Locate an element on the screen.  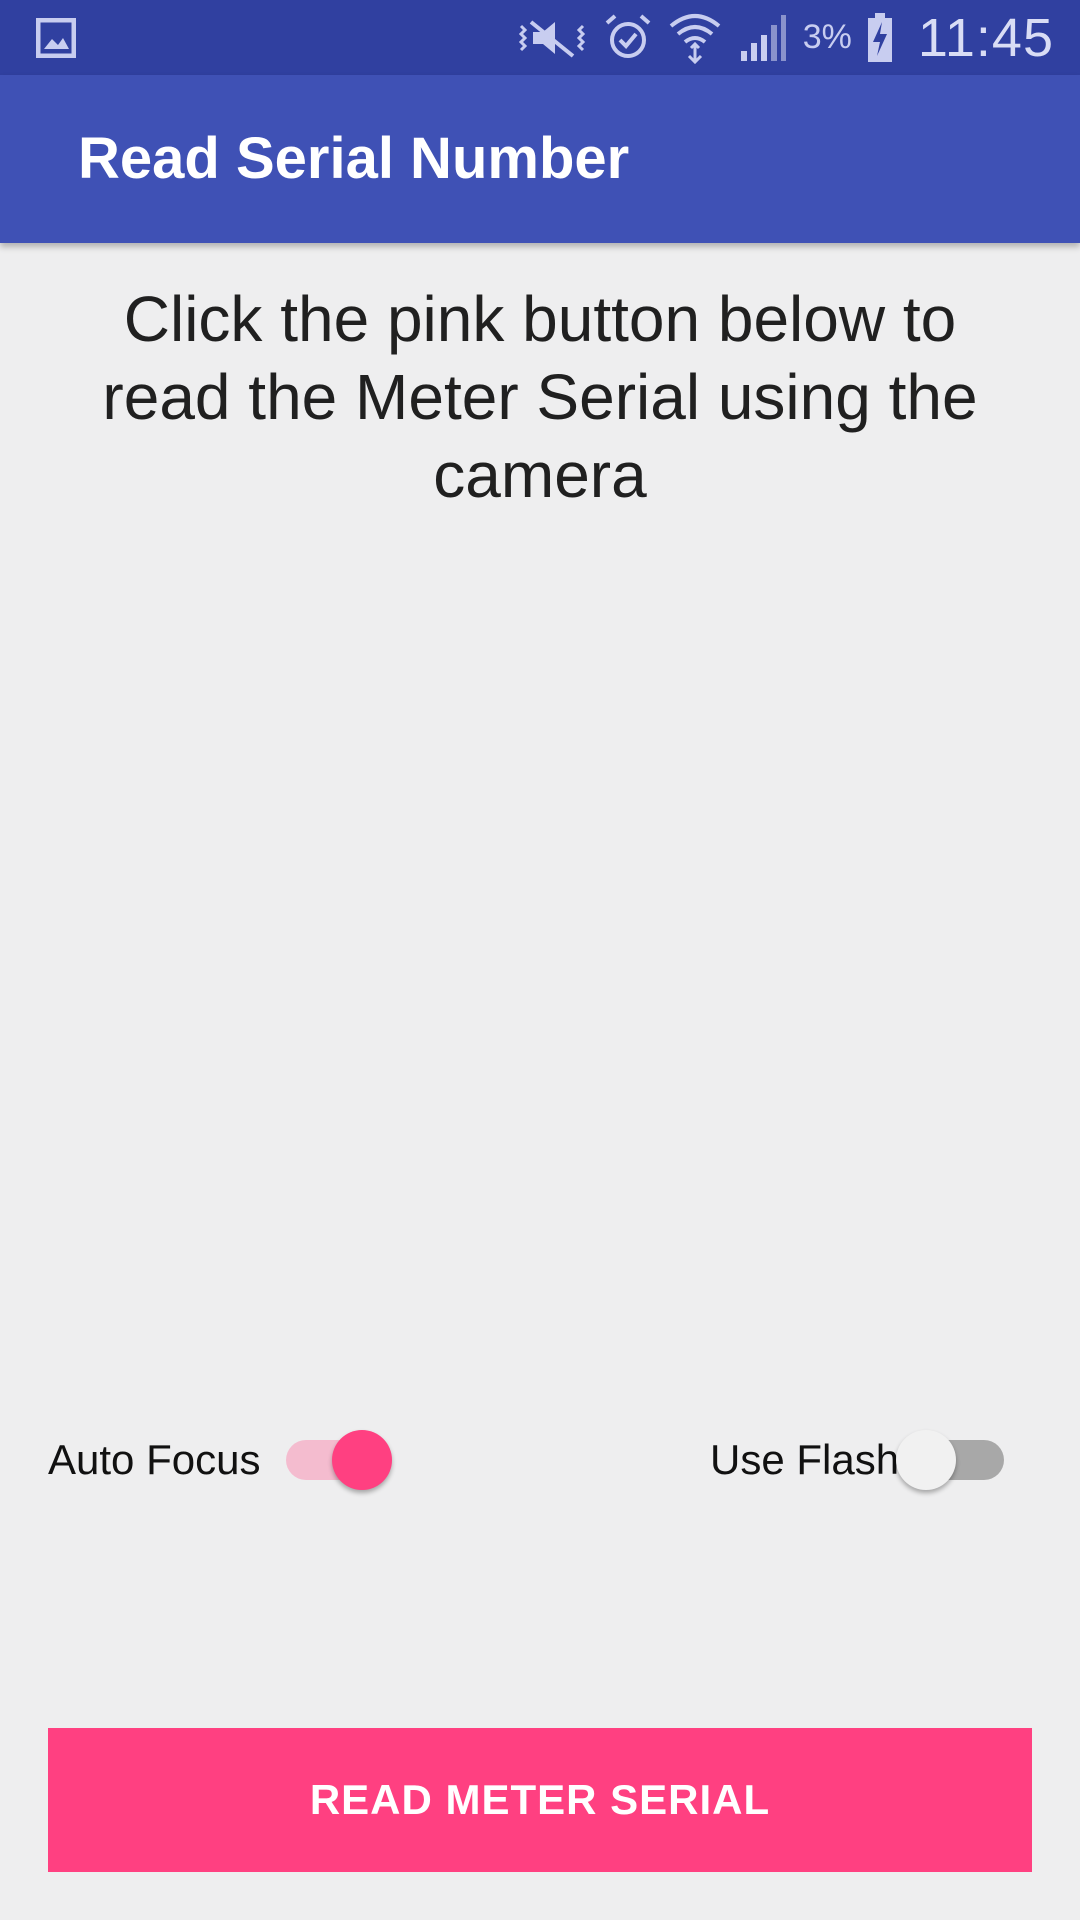
read-meter-serial-button: READ METER SERIAL is located at coordinates (540, 1800).